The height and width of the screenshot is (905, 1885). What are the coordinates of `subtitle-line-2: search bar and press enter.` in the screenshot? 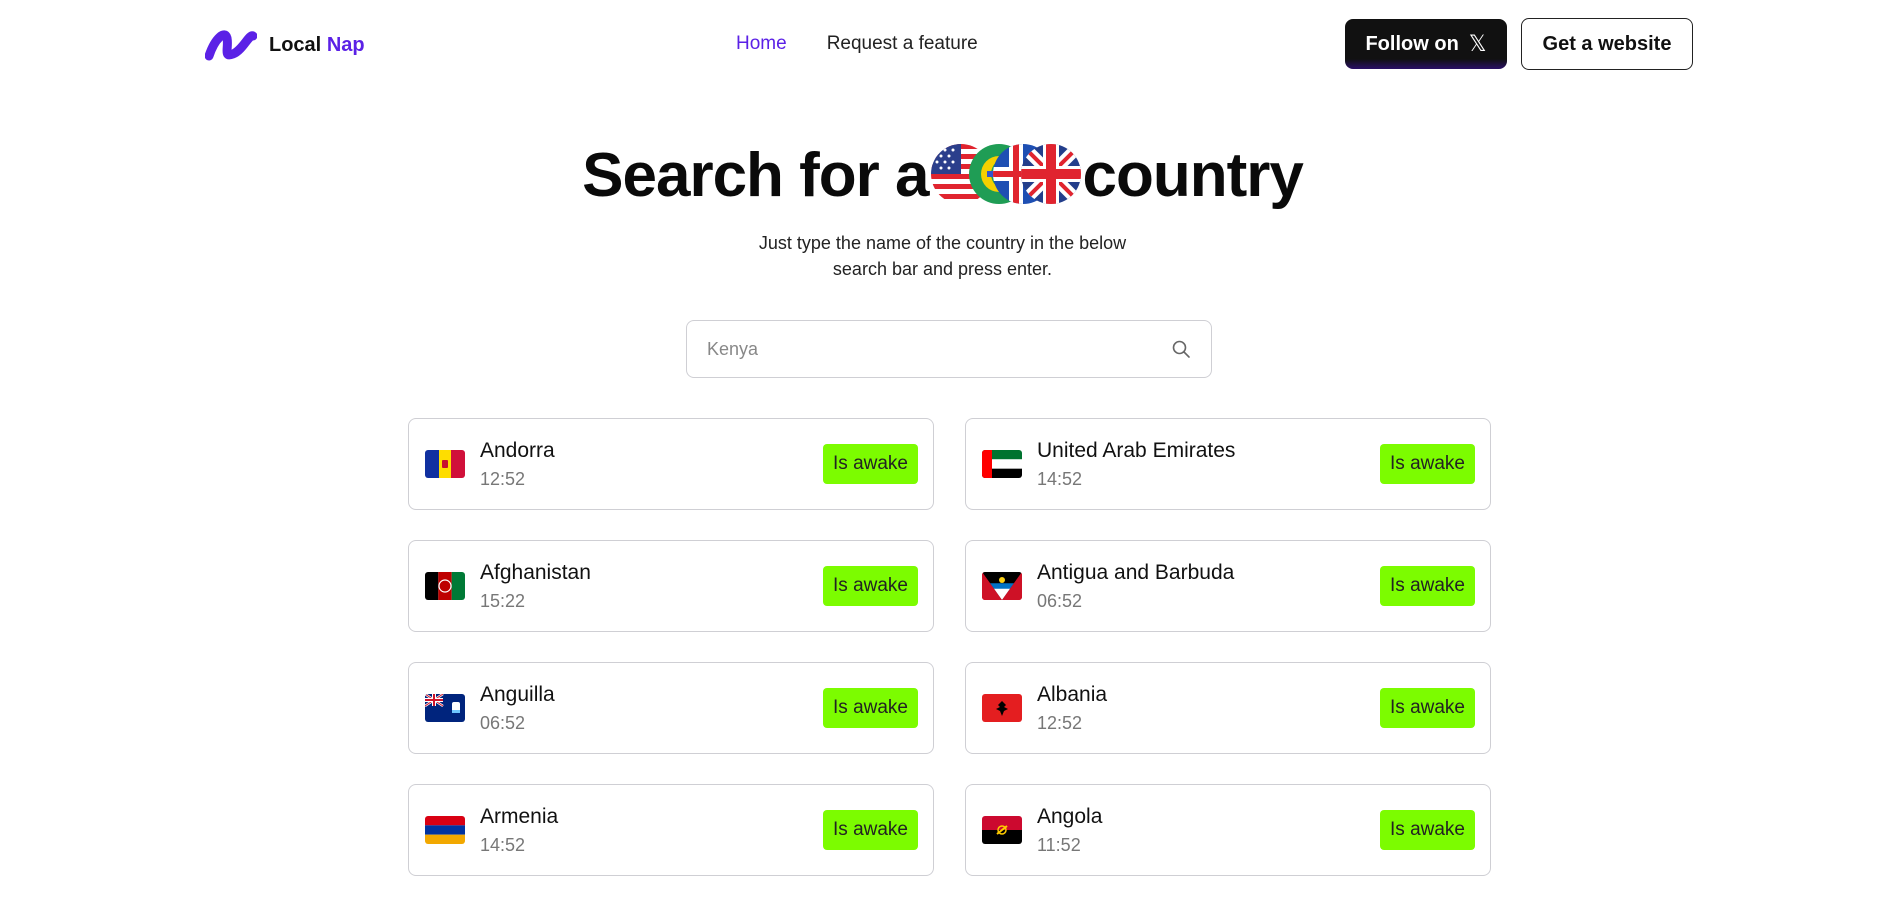 It's located at (942, 269).